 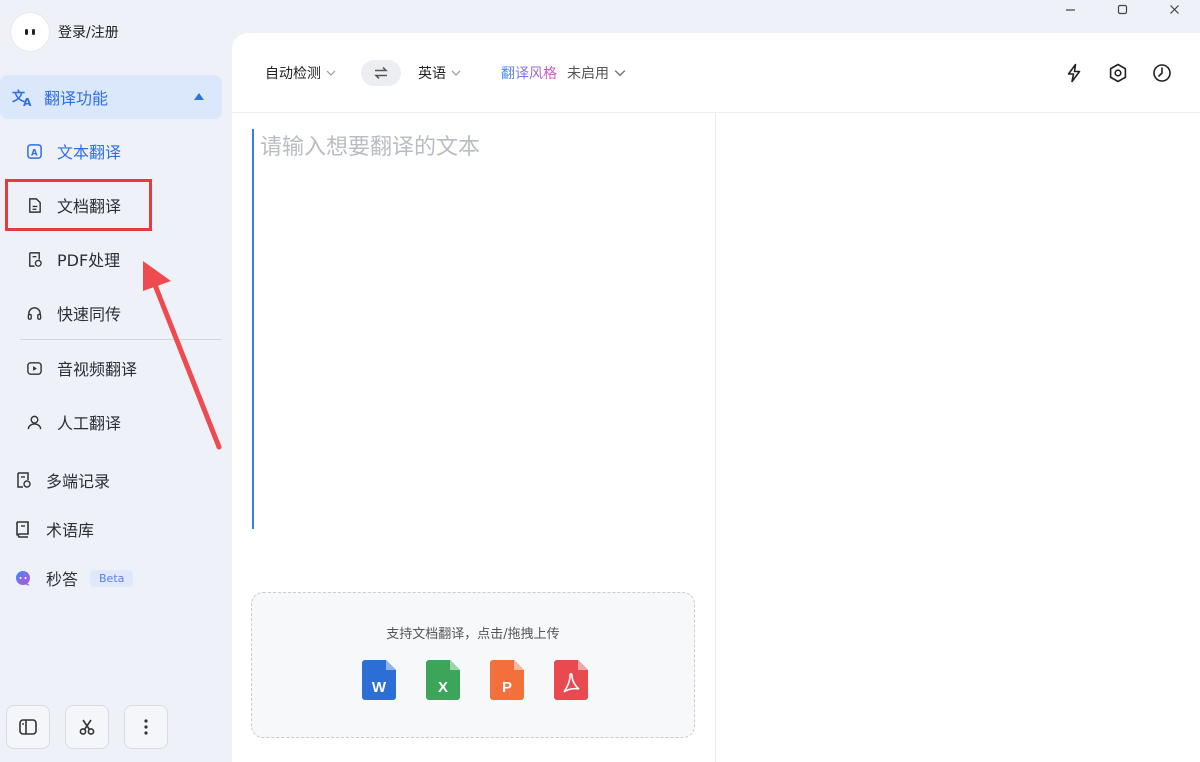 I want to click on headset-icon, so click(x=34, y=313).